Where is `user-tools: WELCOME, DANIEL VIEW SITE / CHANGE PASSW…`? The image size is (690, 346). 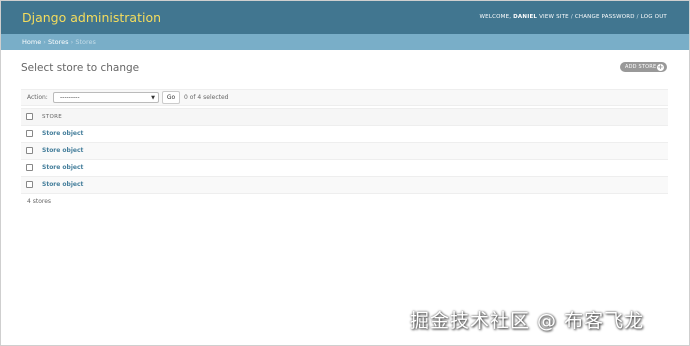 user-tools: WELCOME, DANIEL VIEW SITE / CHANGE PASSW… is located at coordinates (574, 17).